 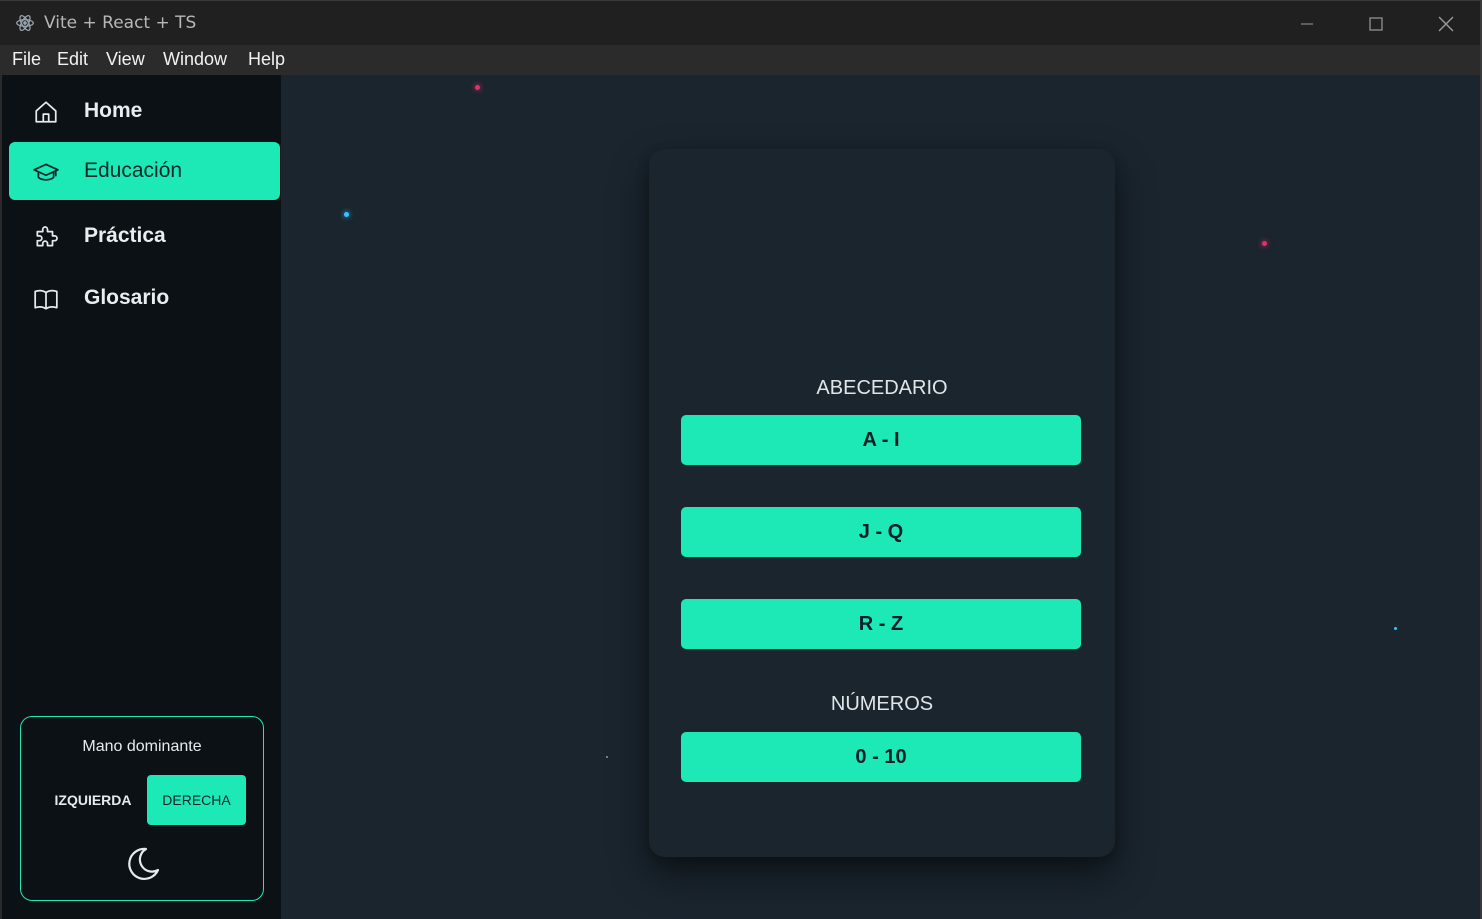 I want to click on sidebar-item-home: Home, so click(x=144, y=111).